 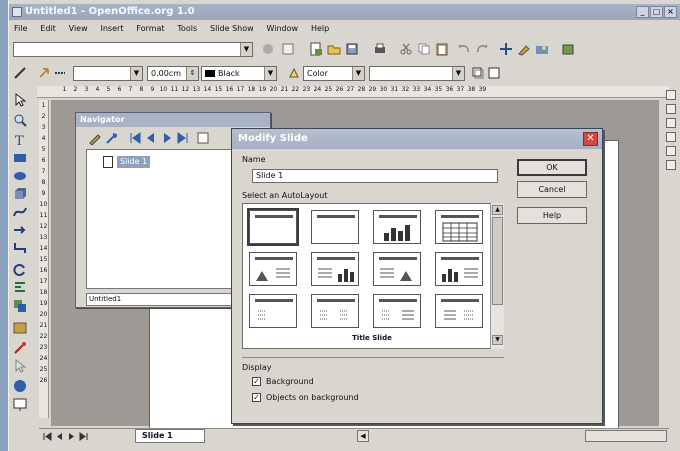 I want to click on menu-insert: Insert, so click(x=112, y=29).